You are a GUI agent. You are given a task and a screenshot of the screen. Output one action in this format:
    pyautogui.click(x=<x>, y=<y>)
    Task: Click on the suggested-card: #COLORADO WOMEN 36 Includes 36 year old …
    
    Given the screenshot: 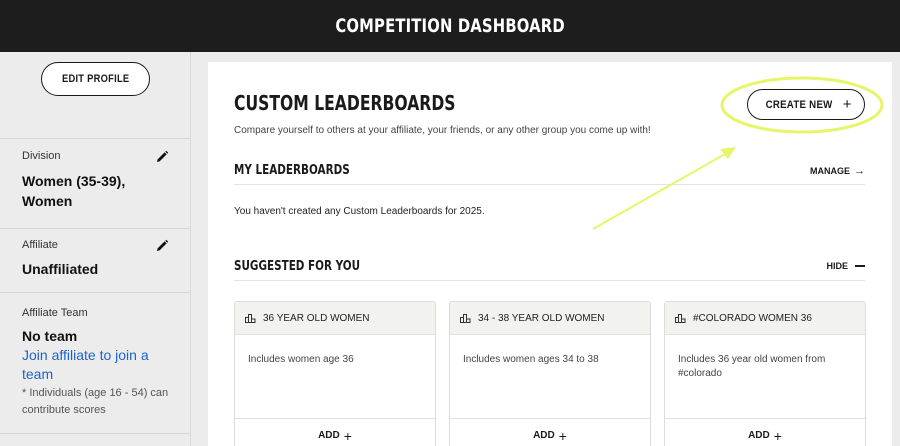 What is the action you would take?
    pyautogui.click(x=765, y=373)
    